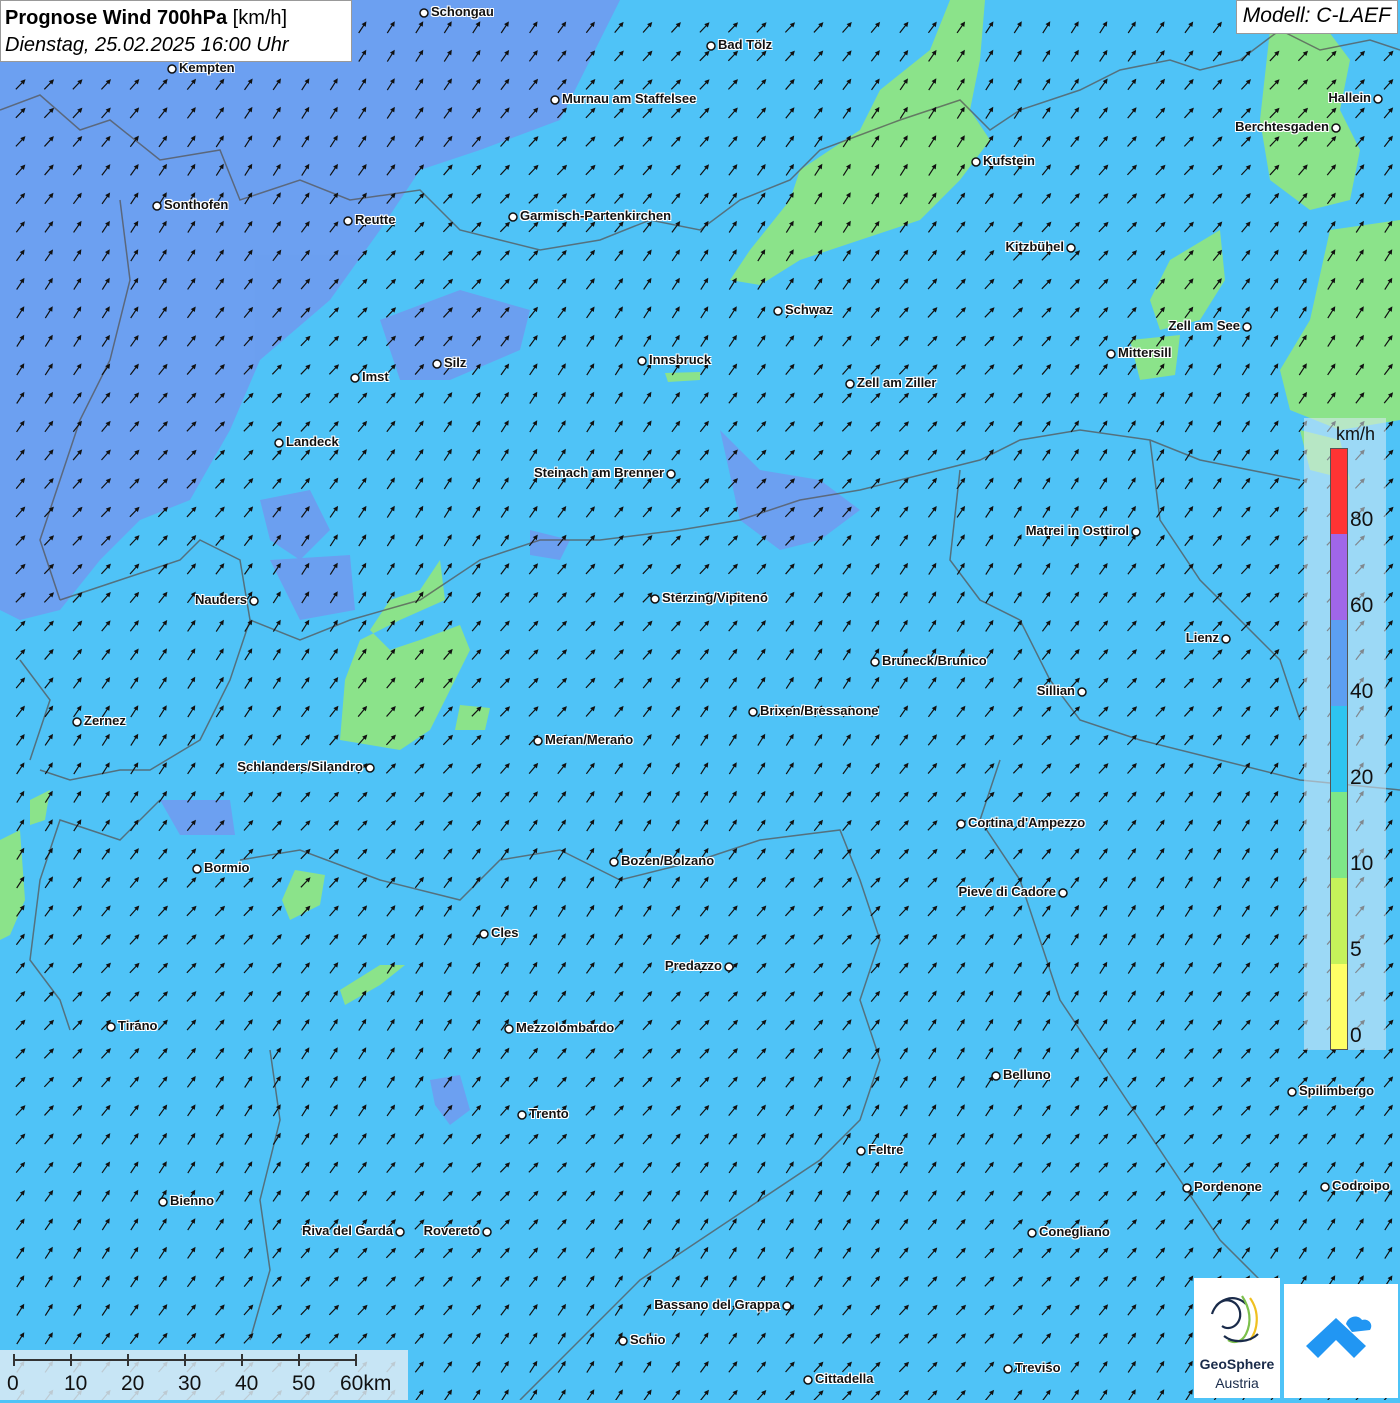 The height and width of the screenshot is (1403, 1400). Describe the element at coordinates (196, 204) in the screenshot. I see `city-label: Sonthofen` at that location.